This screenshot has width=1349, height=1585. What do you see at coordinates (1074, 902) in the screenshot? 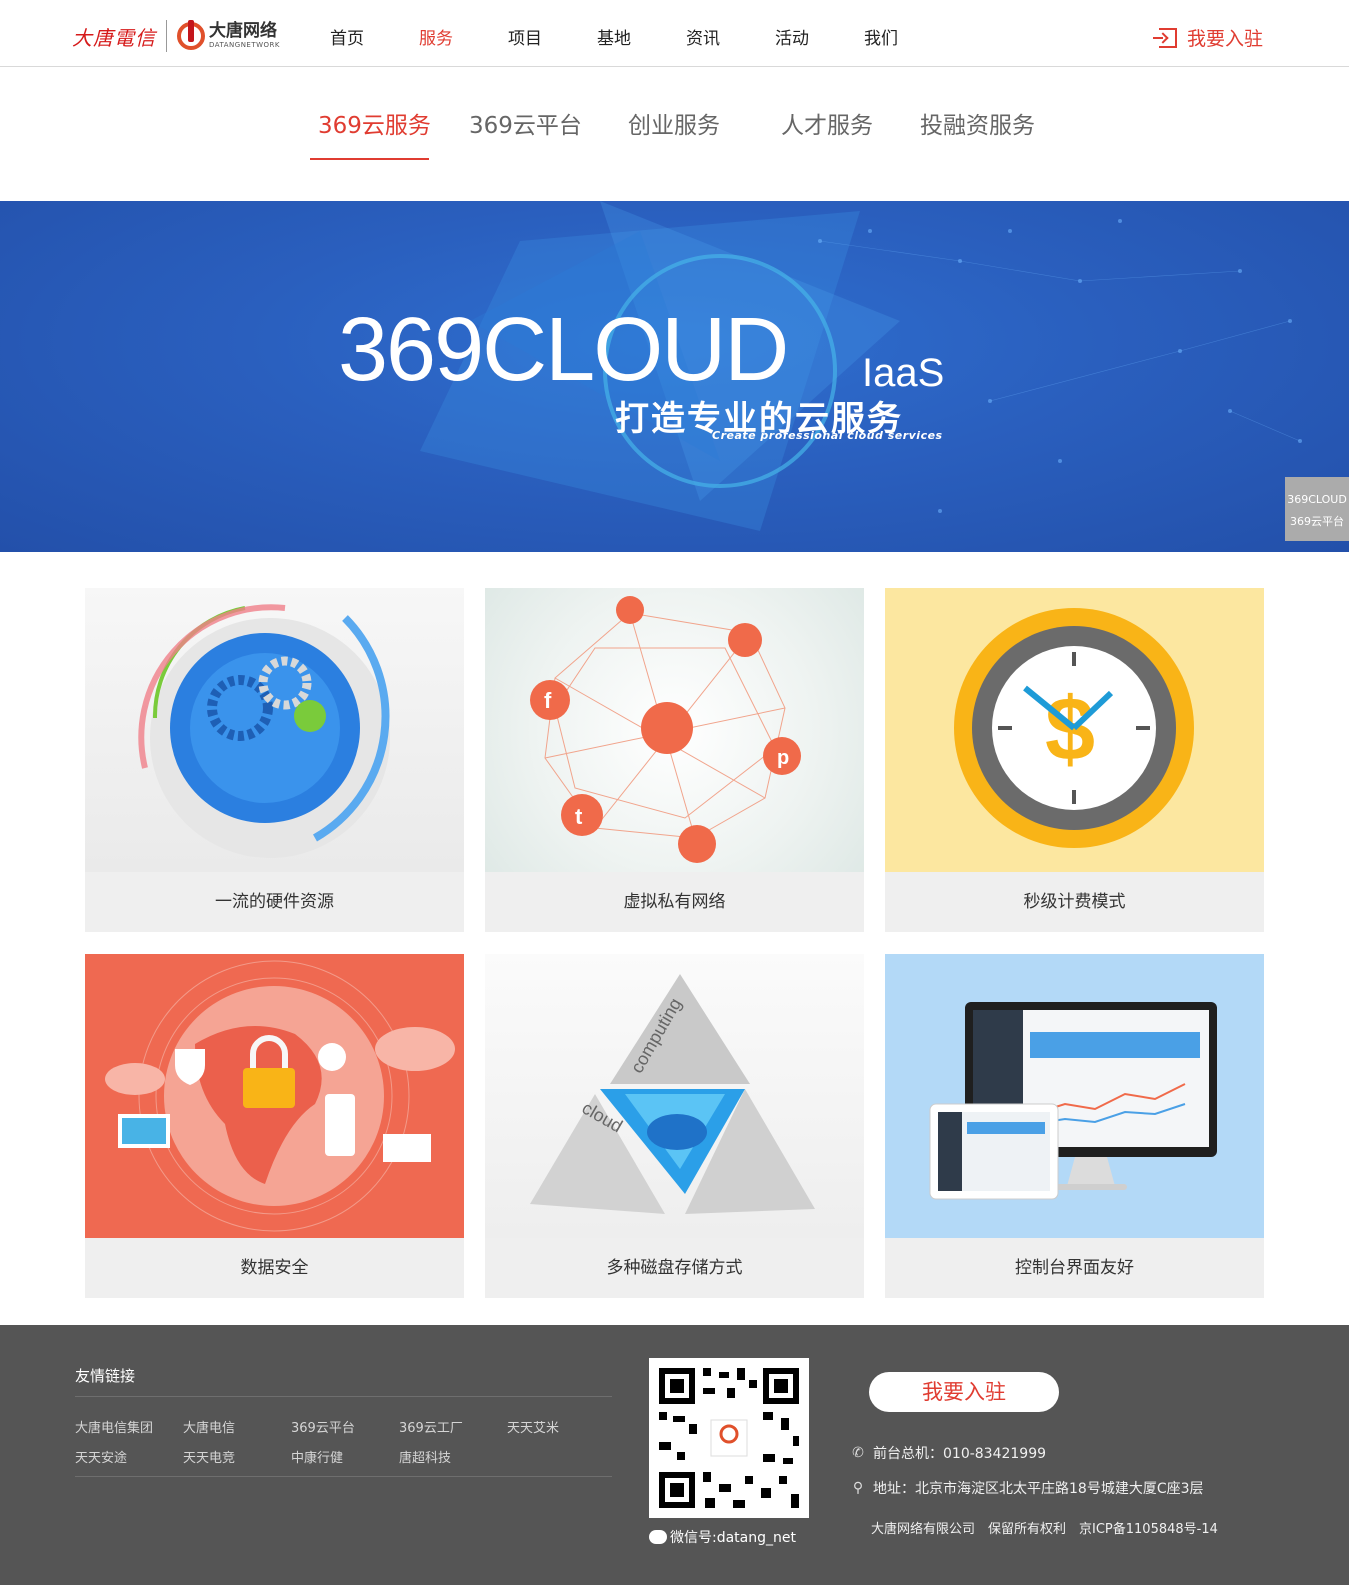
I see `feature-label: 秒级计费模式` at bounding box center [1074, 902].